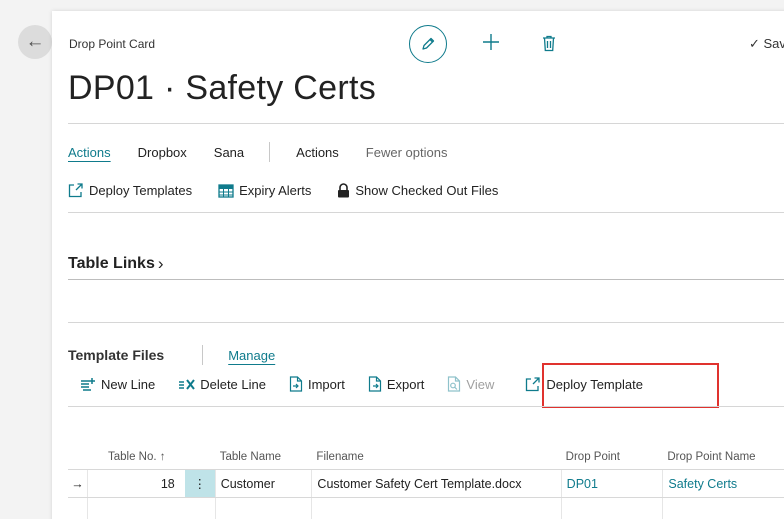  What do you see at coordinates (233, 384) in the screenshot?
I see `delete-line-label: Delete Line` at bounding box center [233, 384].